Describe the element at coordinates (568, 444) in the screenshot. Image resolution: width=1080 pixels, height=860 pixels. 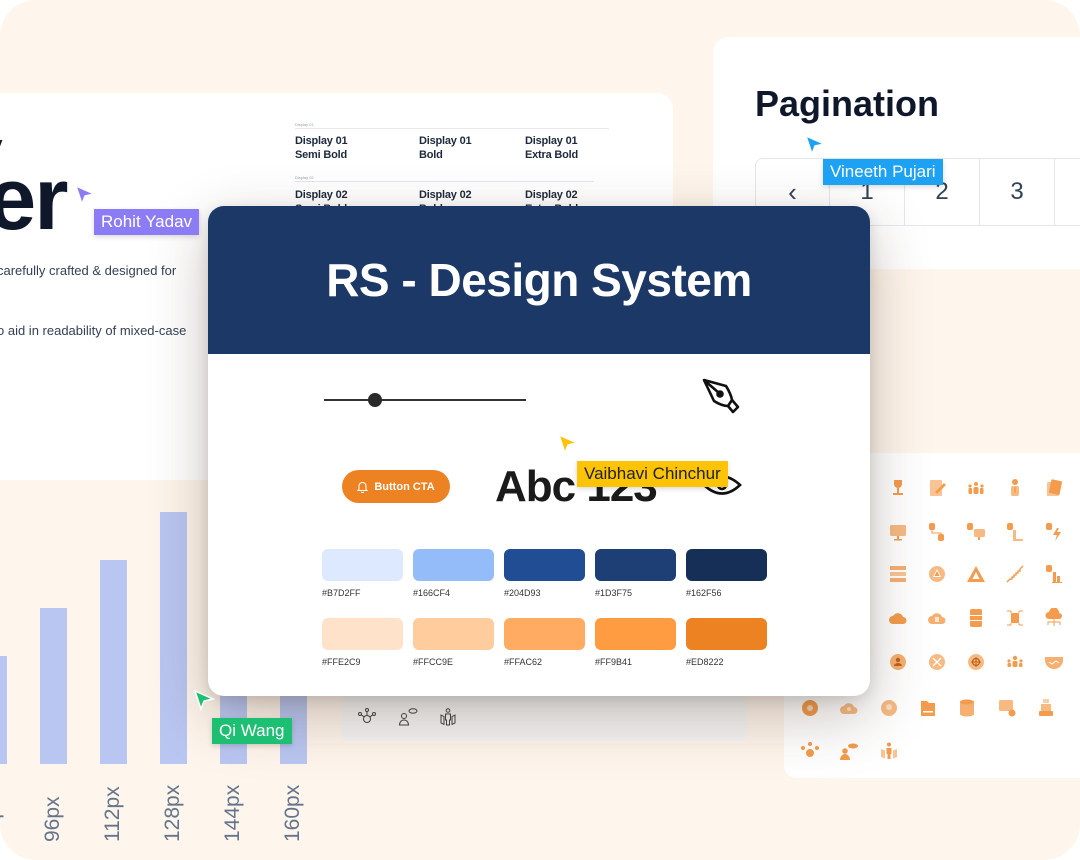
I see `cursor-vaibhavi-icon` at that location.